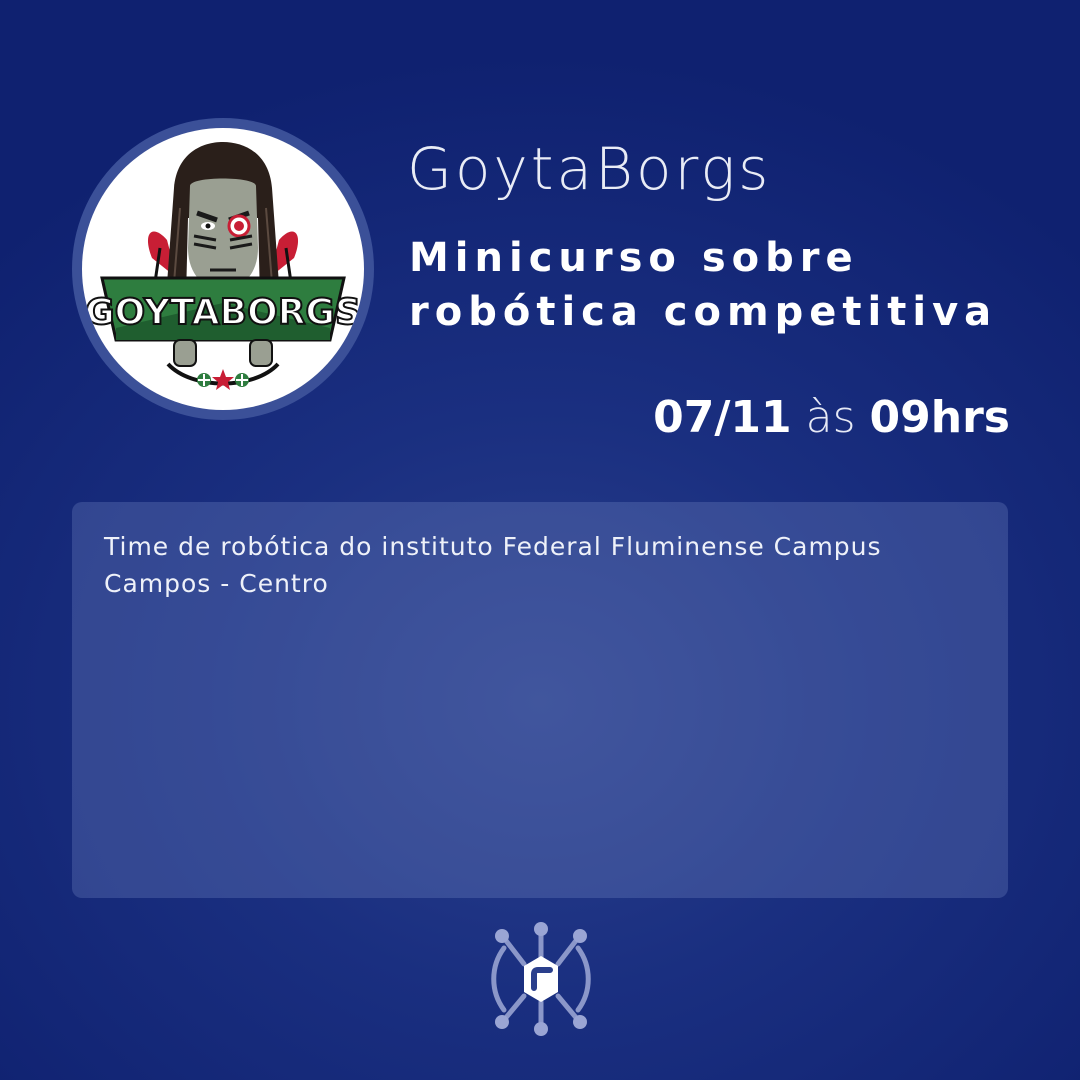  What do you see at coordinates (223, 312) in the screenshot?
I see `team-logo-wordmark: GOYTABORGS` at bounding box center [223, 312].